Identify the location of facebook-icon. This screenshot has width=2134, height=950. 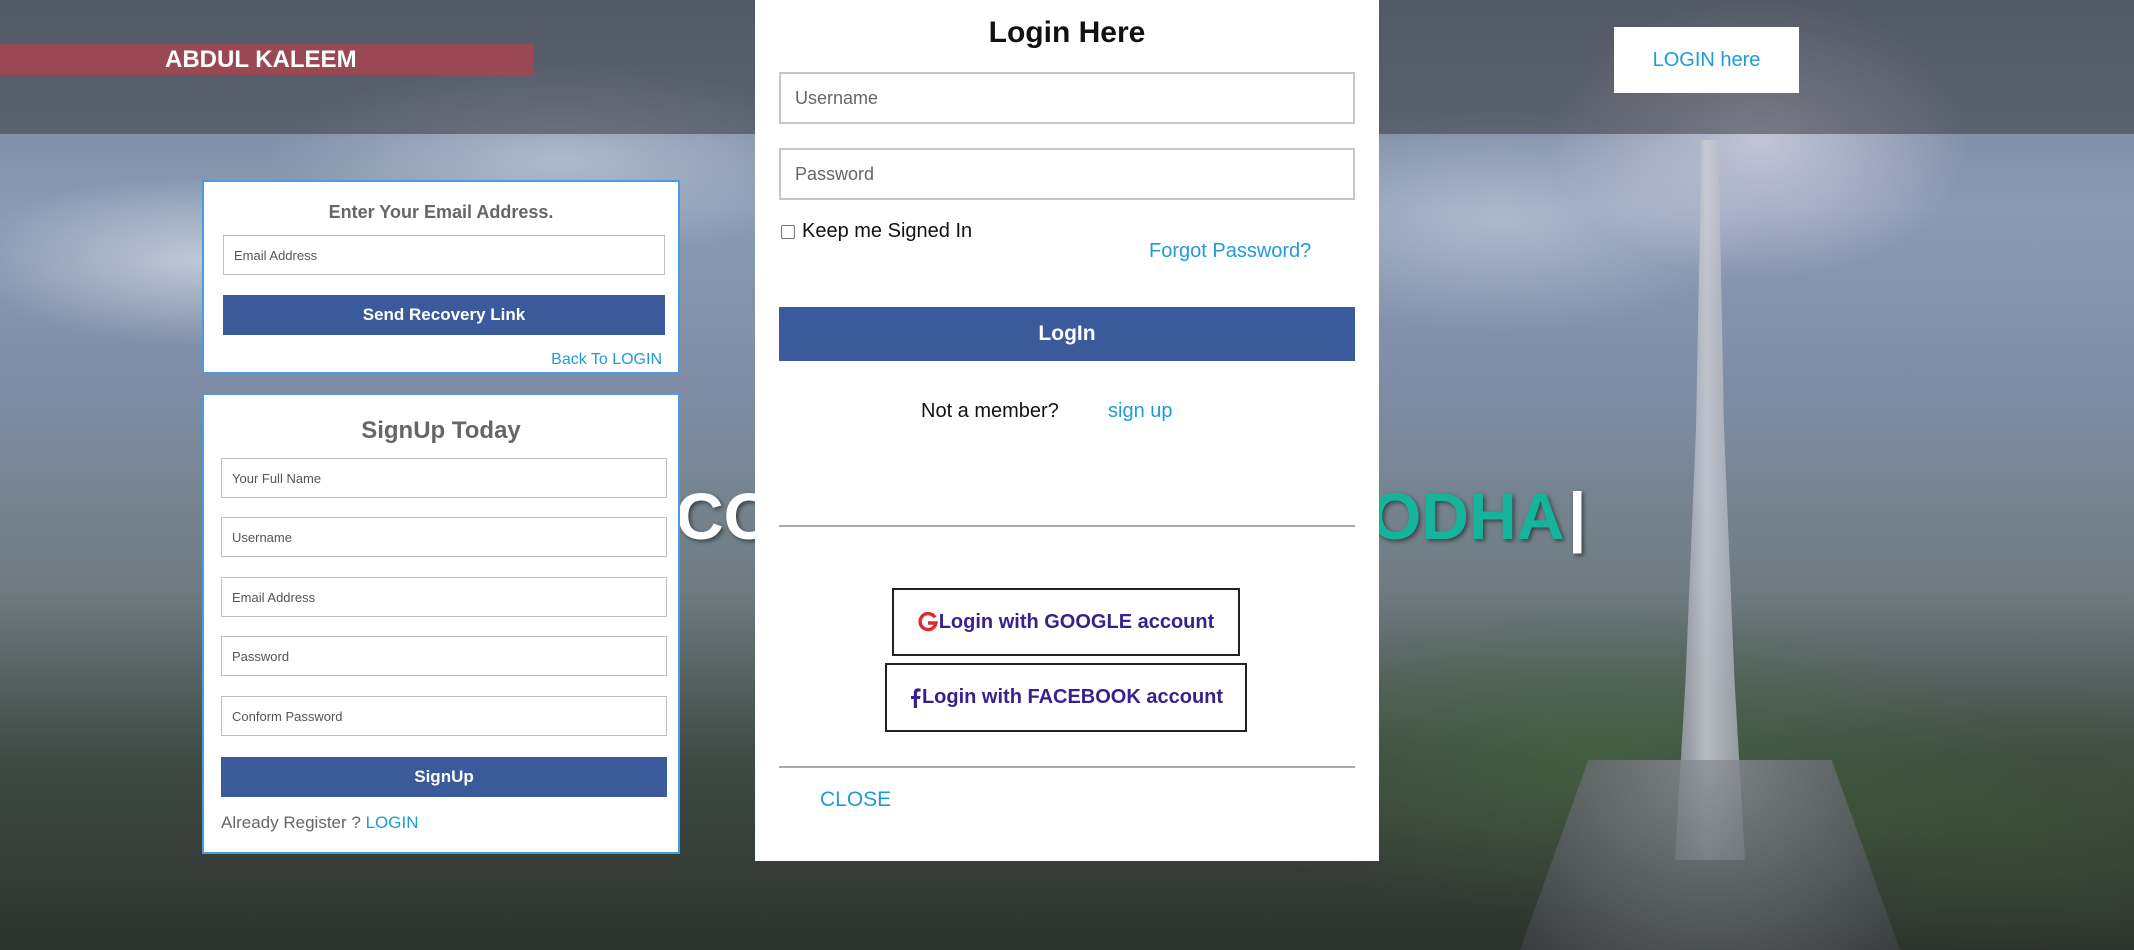
(915, 698).